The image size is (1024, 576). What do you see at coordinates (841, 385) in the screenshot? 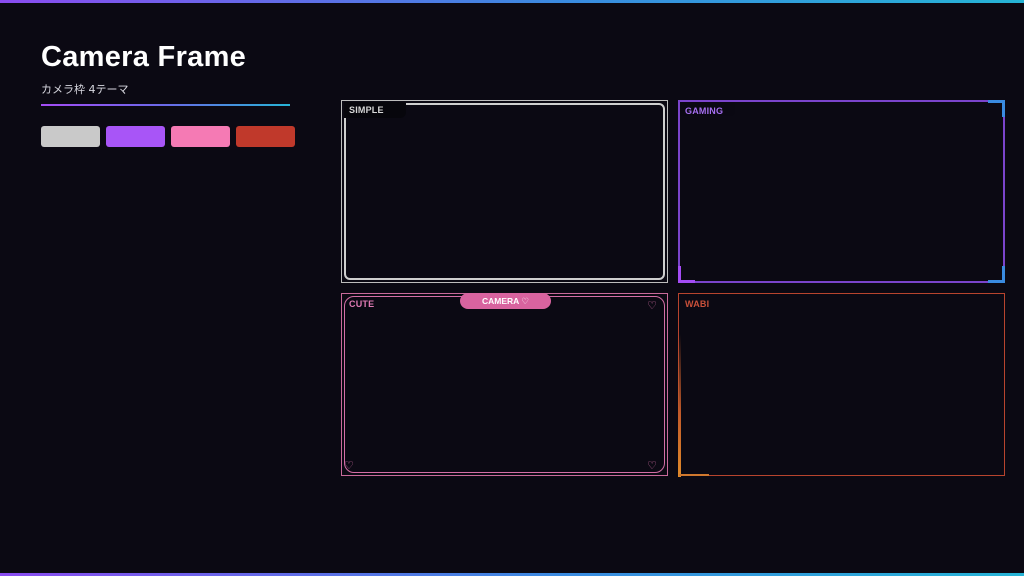
I see `frame-wabi: WABI` at bounding box center [841, 385].